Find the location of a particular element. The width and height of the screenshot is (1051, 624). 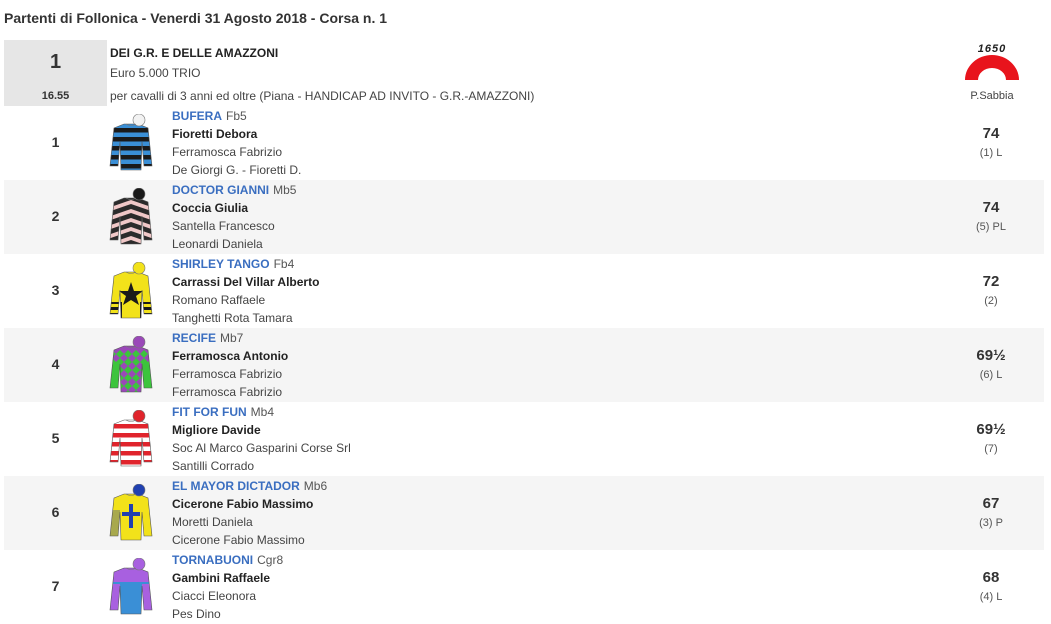

horse-code: Mb7 is located at coordinates (232, 338).